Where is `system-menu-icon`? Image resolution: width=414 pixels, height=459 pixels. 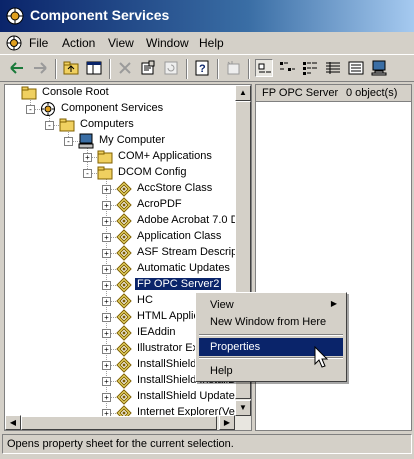 system-menu-icon is located at coordinates (14, 43).